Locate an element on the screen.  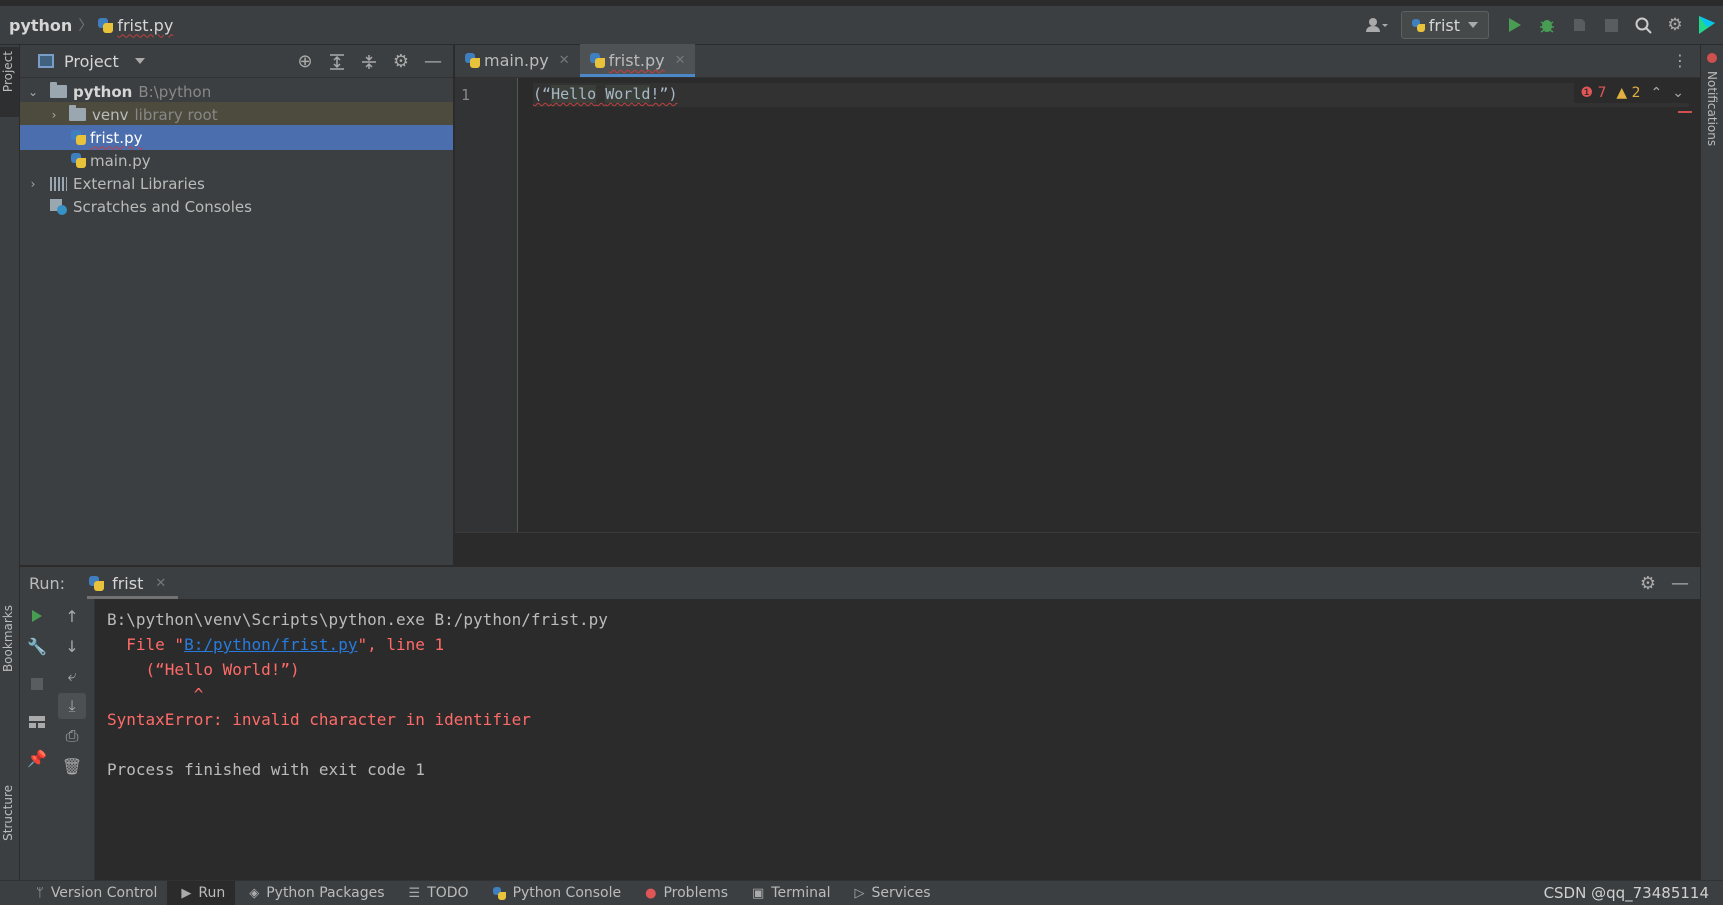
print-icon: ⎙ is located at coordinates (72, 736).